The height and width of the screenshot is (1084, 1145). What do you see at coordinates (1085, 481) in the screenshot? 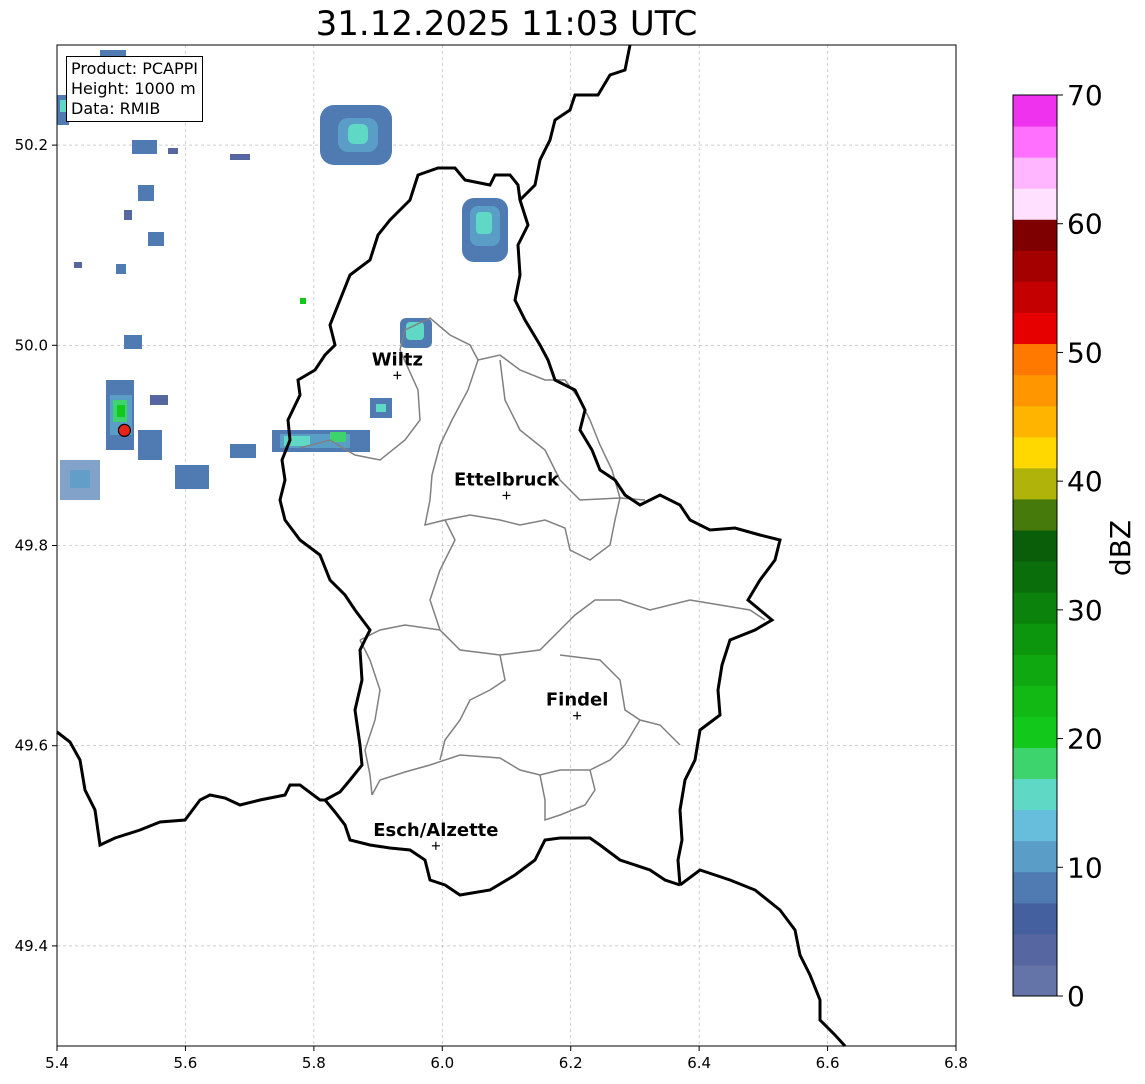
I see `colorbar-tick-label: 40` at bounding box center [1085, 481].